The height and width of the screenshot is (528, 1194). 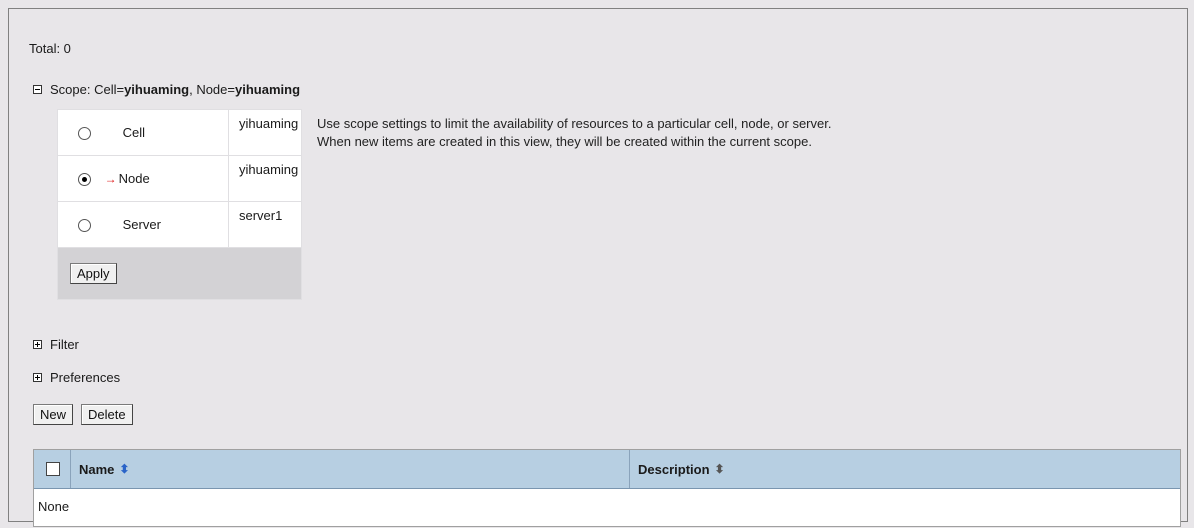 I want to click on empty-table-row: None, so click(x=54, y=506).